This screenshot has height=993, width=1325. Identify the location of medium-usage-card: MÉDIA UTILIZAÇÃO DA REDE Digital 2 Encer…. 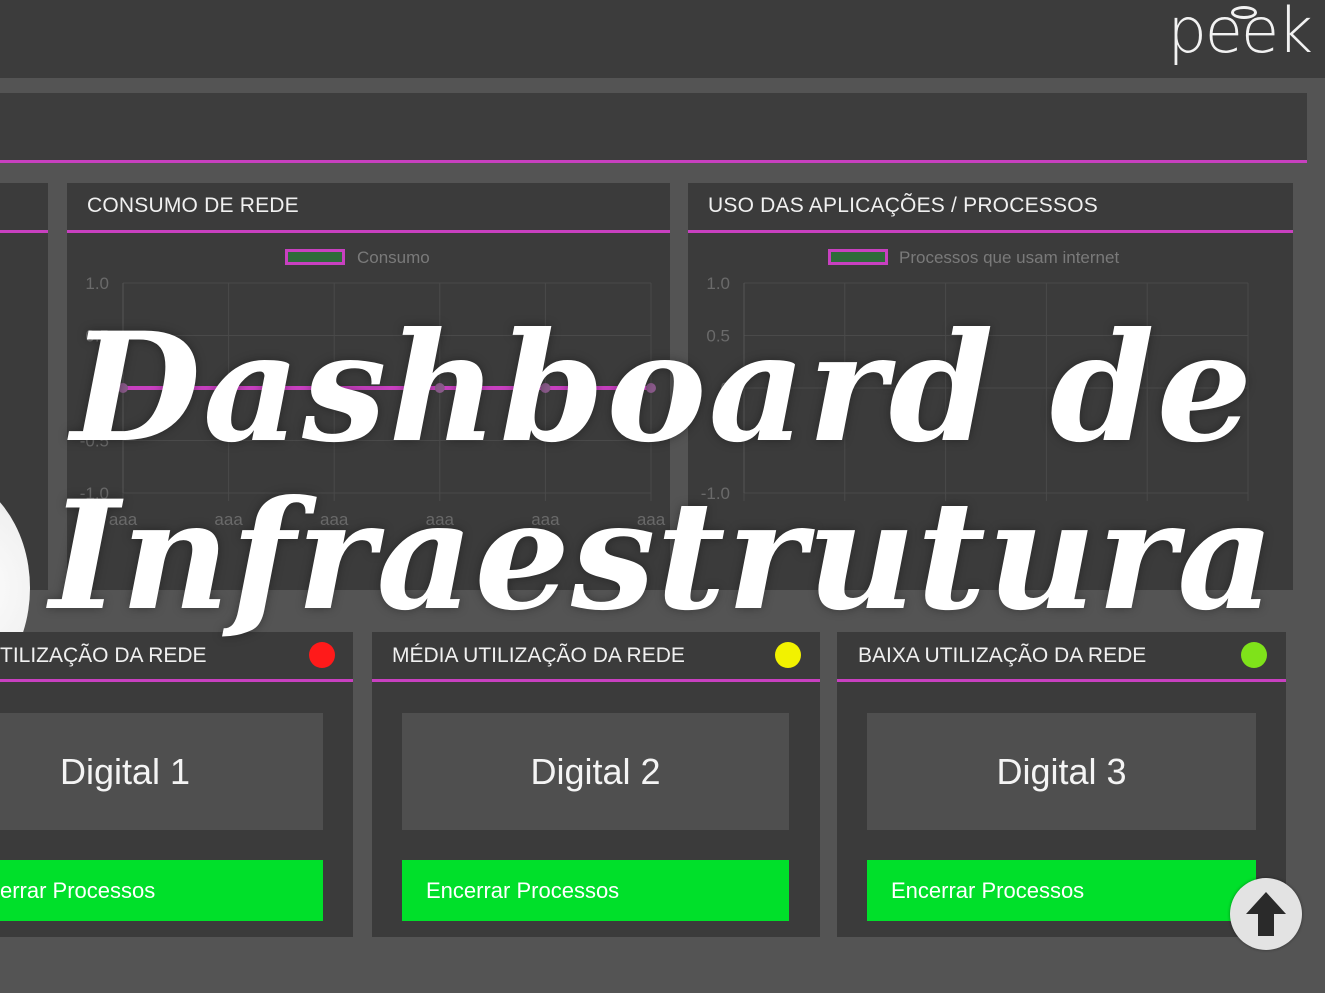
(596, 784).